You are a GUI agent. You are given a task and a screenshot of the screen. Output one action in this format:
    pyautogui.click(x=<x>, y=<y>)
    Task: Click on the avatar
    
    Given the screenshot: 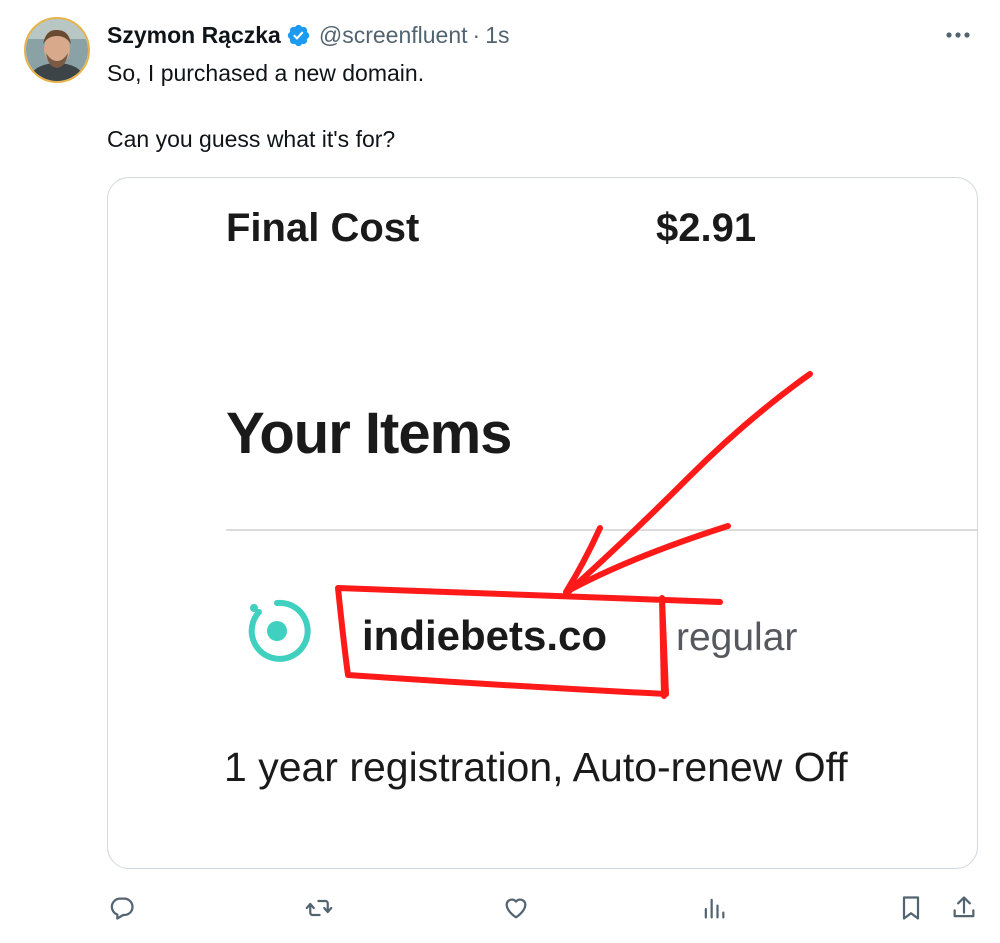 What is the action you would take?
    pyautogui.click(x=57, y=50)
    